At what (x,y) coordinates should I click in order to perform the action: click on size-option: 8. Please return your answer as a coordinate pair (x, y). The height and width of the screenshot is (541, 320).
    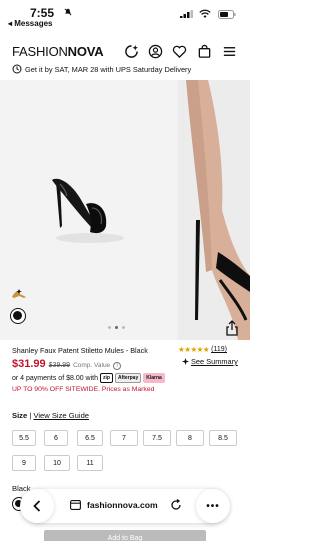
    Looking at the image, I should click on (190, 438).